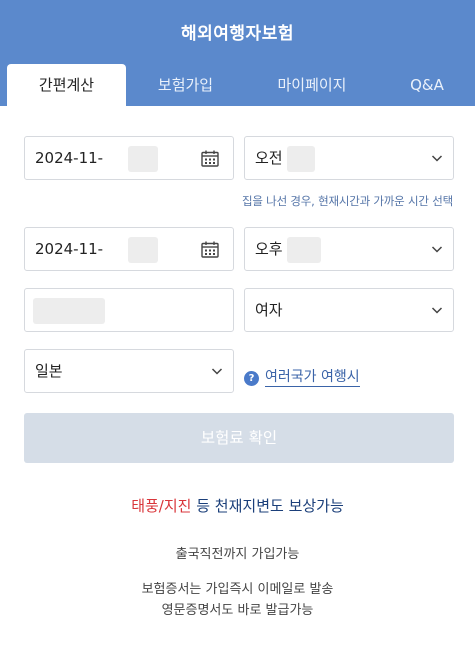 Image resolution: width=475 pixels, height=652 pixels. What do you see at coordinates (66, 85) in the screenshot?
I see `tab-quick-calc: 간편계산` at bounding box center [66, 85].